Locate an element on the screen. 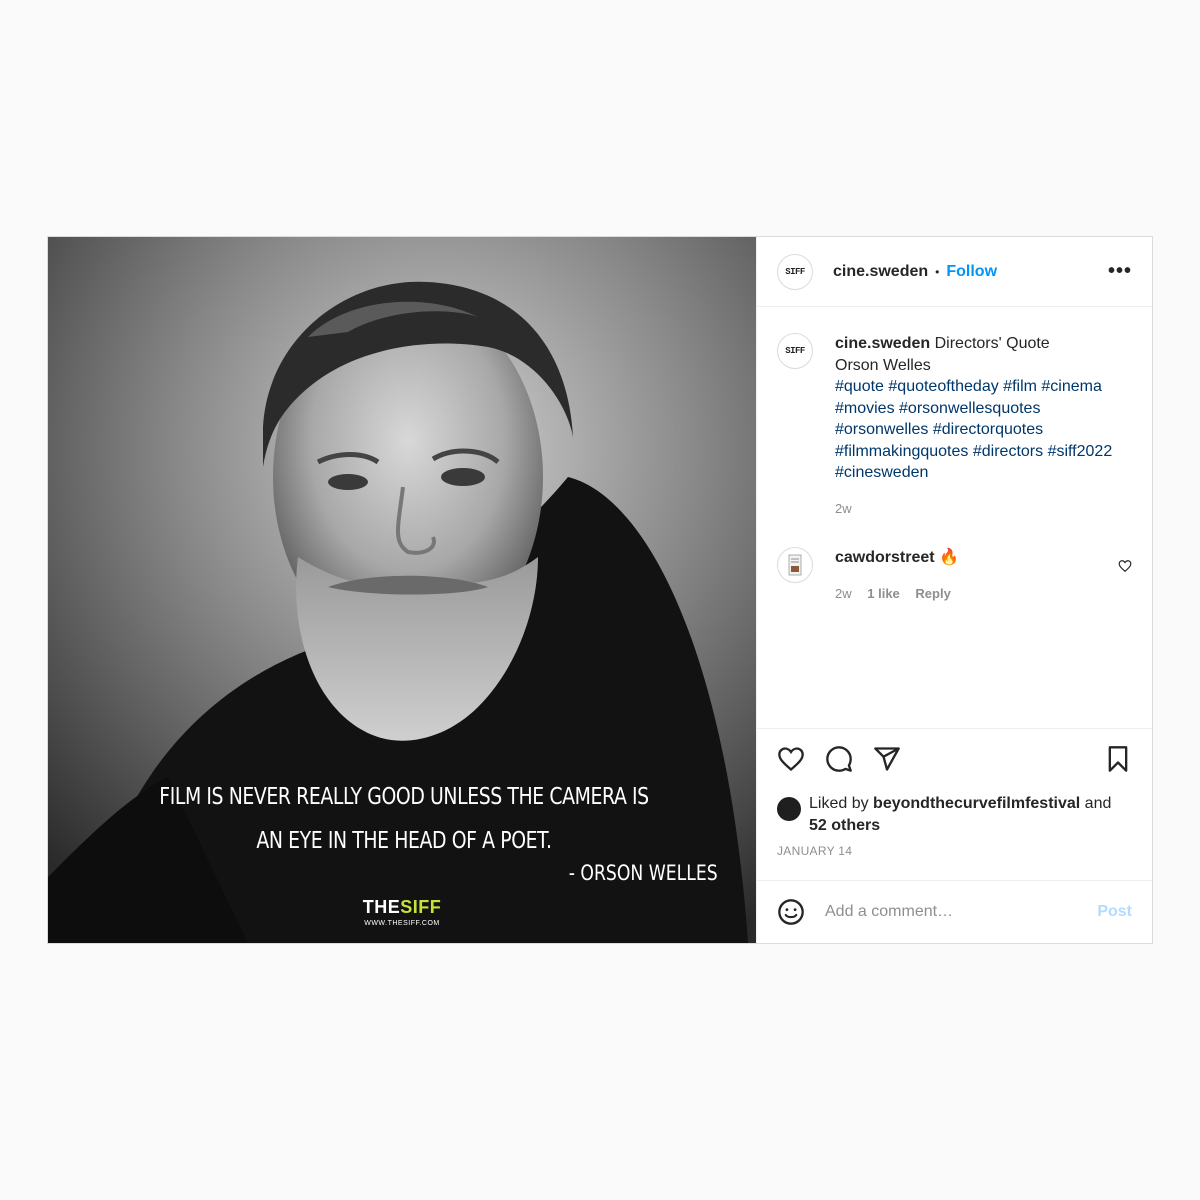 This screenshot has height=1200, width=1200. caption-avatar: SIFF is located at coordinates (795, 351).